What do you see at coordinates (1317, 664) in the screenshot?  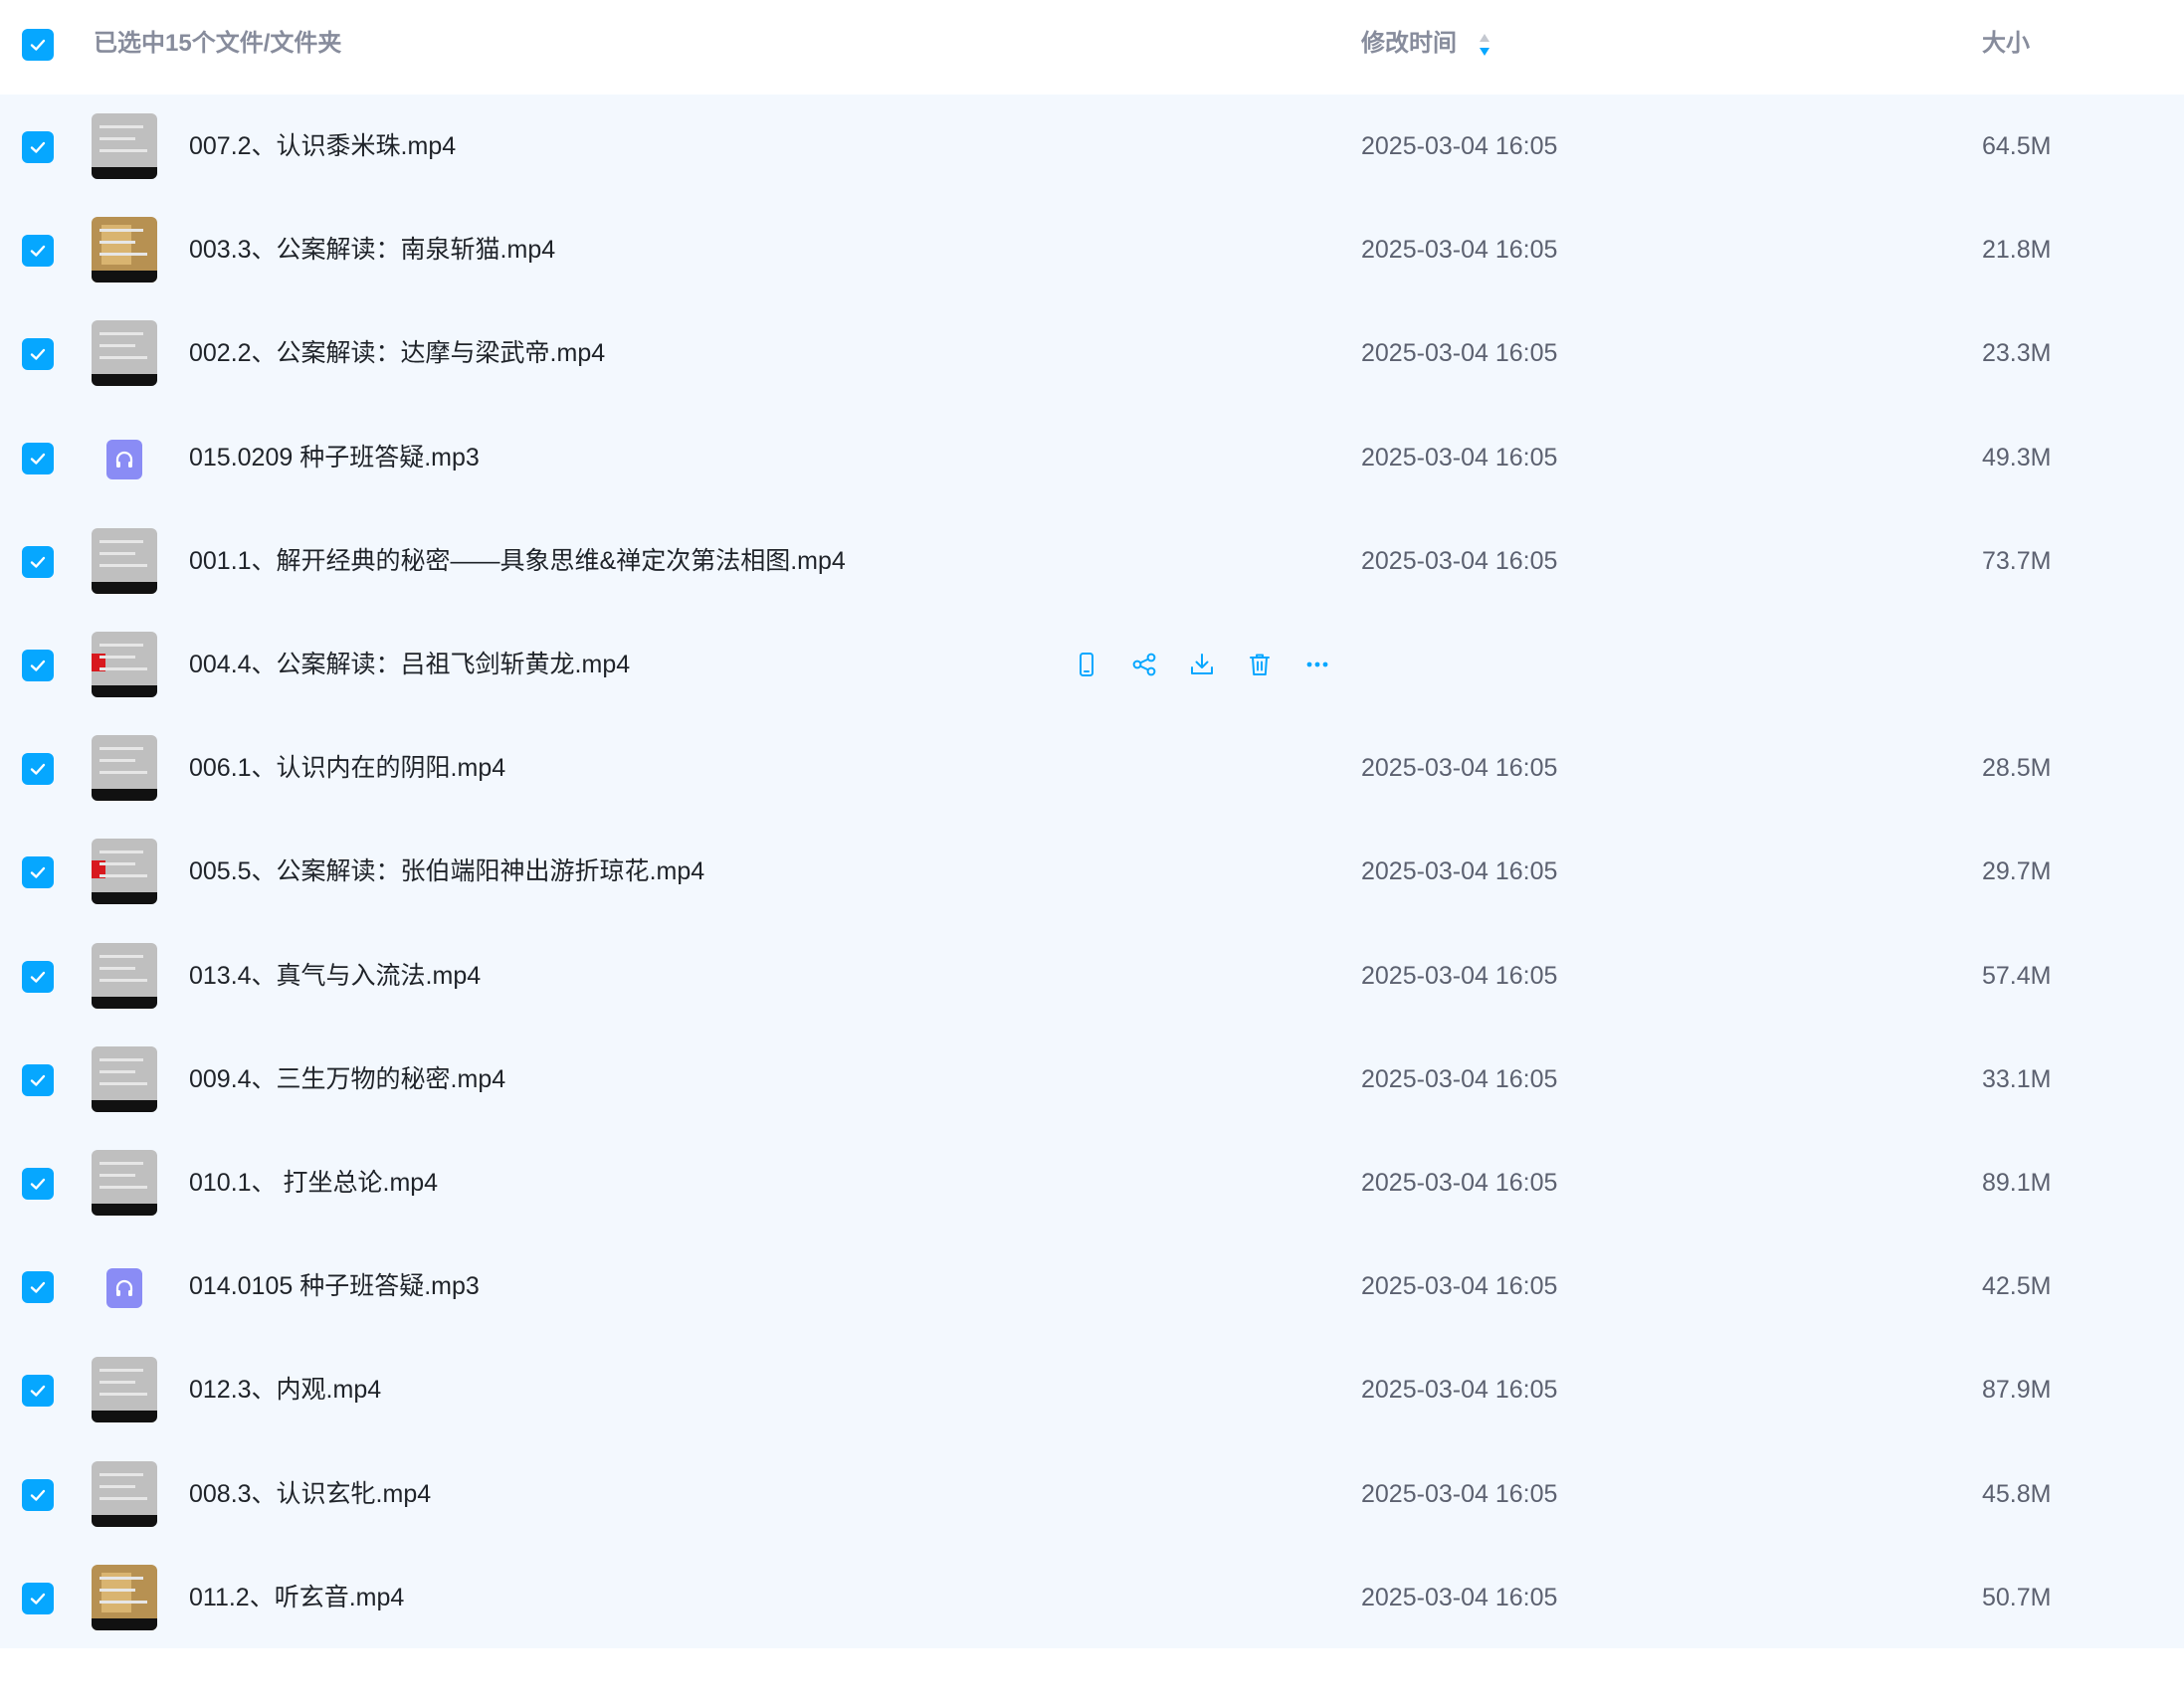 I see `more-icon` at bounding box center [1317, 664].